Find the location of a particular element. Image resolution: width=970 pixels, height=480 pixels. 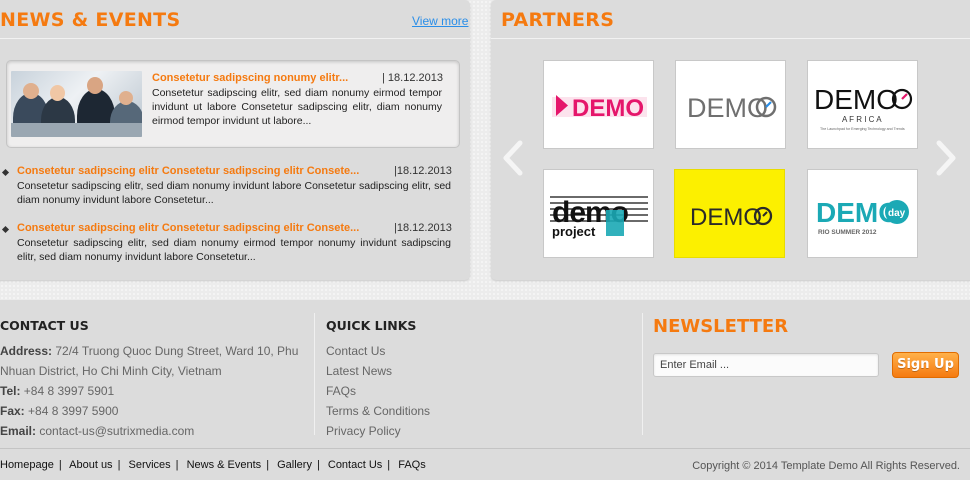

quick-link-latest-news: Latest News is located at coordinates (359, 371).